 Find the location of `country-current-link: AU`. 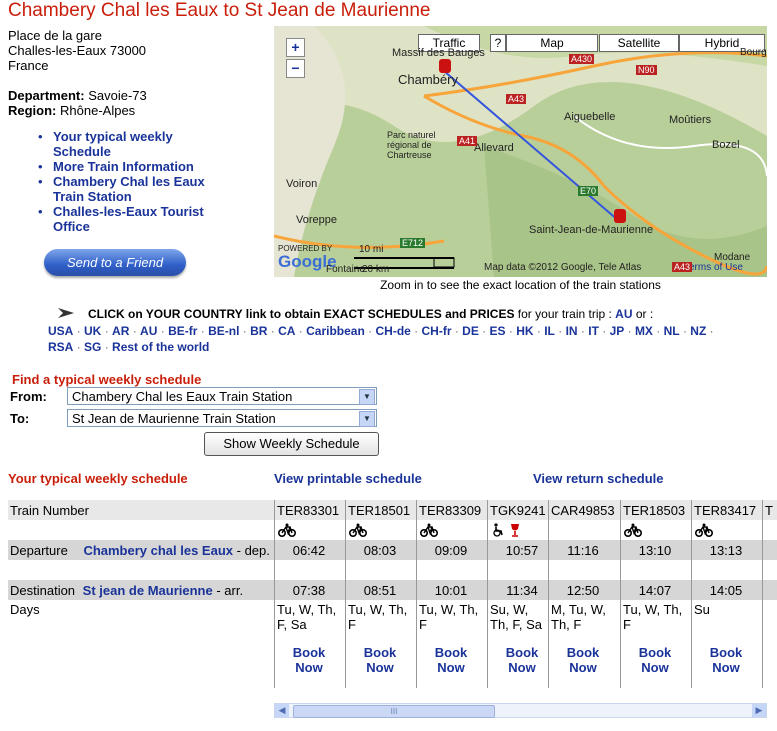

country-current-link: AU is located at coordinates (623, 314).